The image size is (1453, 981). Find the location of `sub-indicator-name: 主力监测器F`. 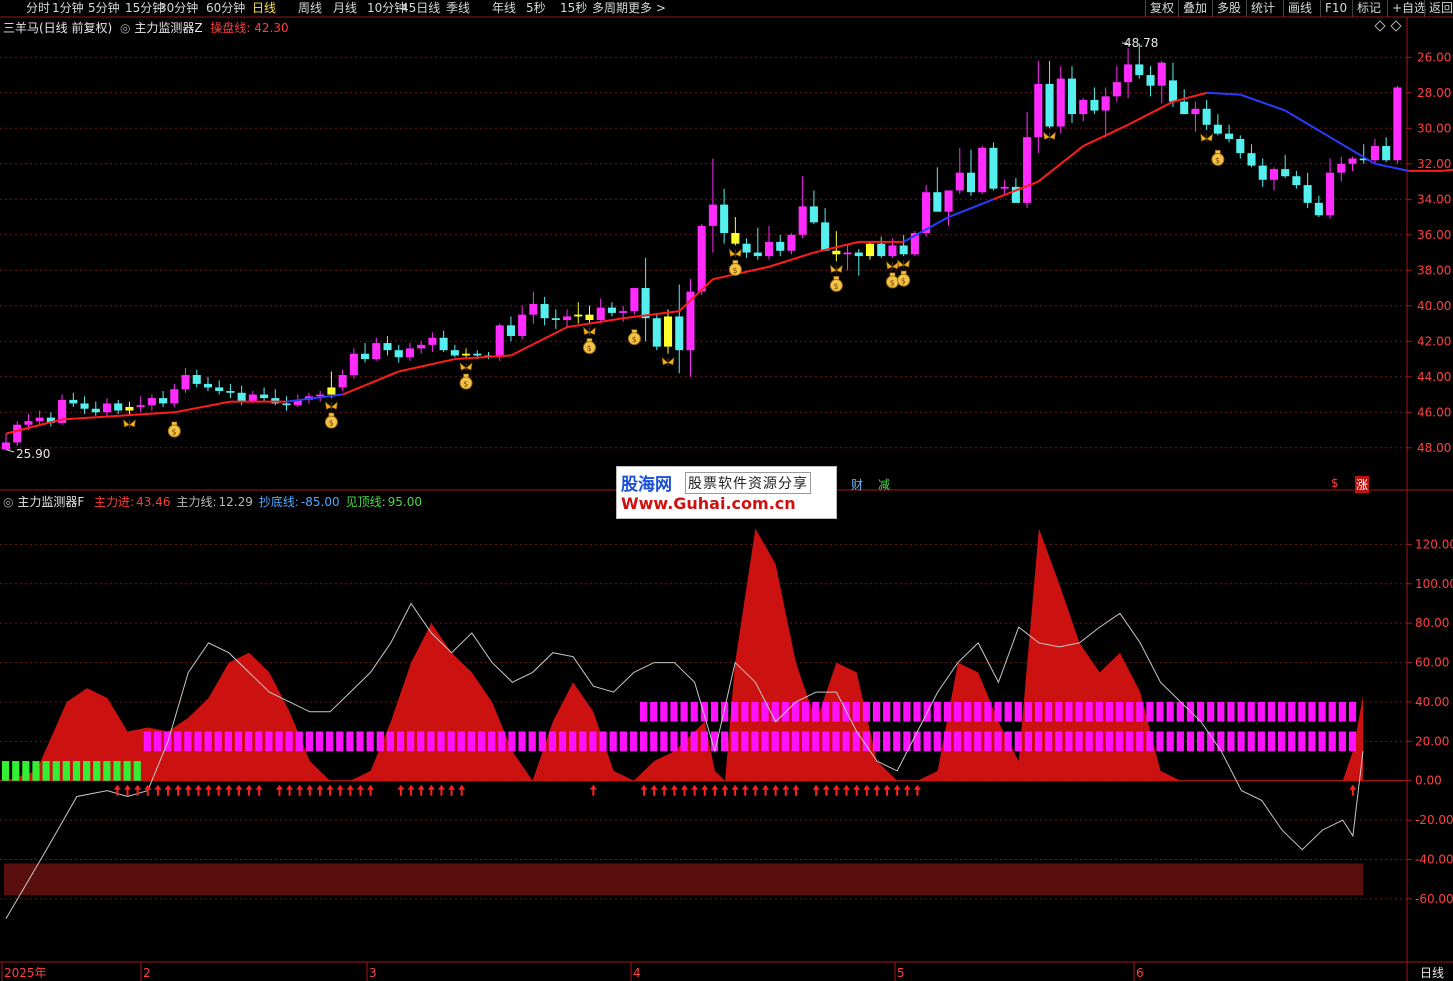

sub-indicator-name: 主力监测器F is located at coordinates (50, 502).